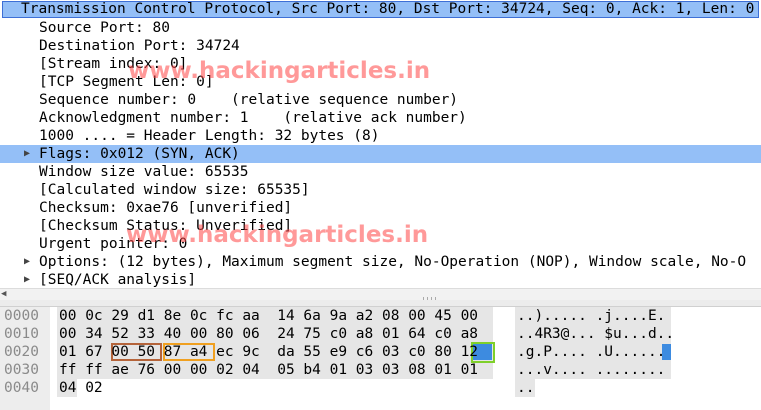  What do you see at coordinates (81, 388) in the screenshot?
I see `hex-row: 04 02` at bounding box center [81, 388].